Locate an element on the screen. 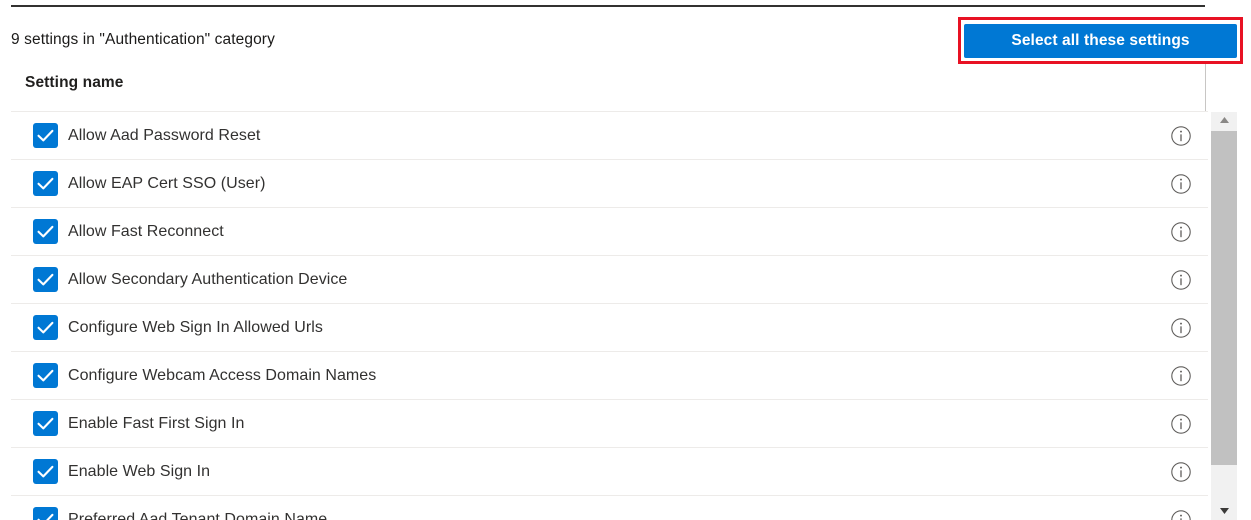 The height and width of the screenshot is (520, 1251). table-row: Enable Web Sign In is located at coordinates (609, 472).